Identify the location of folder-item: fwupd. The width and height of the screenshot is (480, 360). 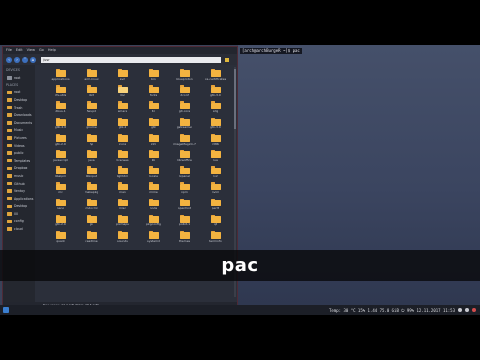
(91, 108).